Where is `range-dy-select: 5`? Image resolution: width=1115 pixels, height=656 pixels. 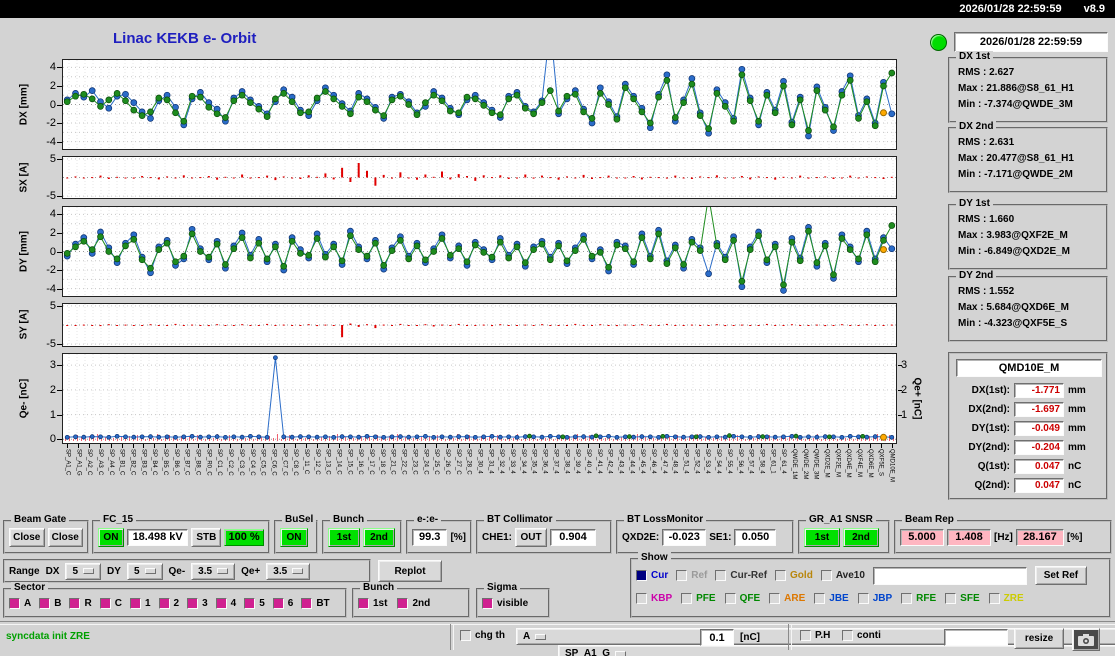 range-dy-select: 5 is located at coordinates (144, 571).